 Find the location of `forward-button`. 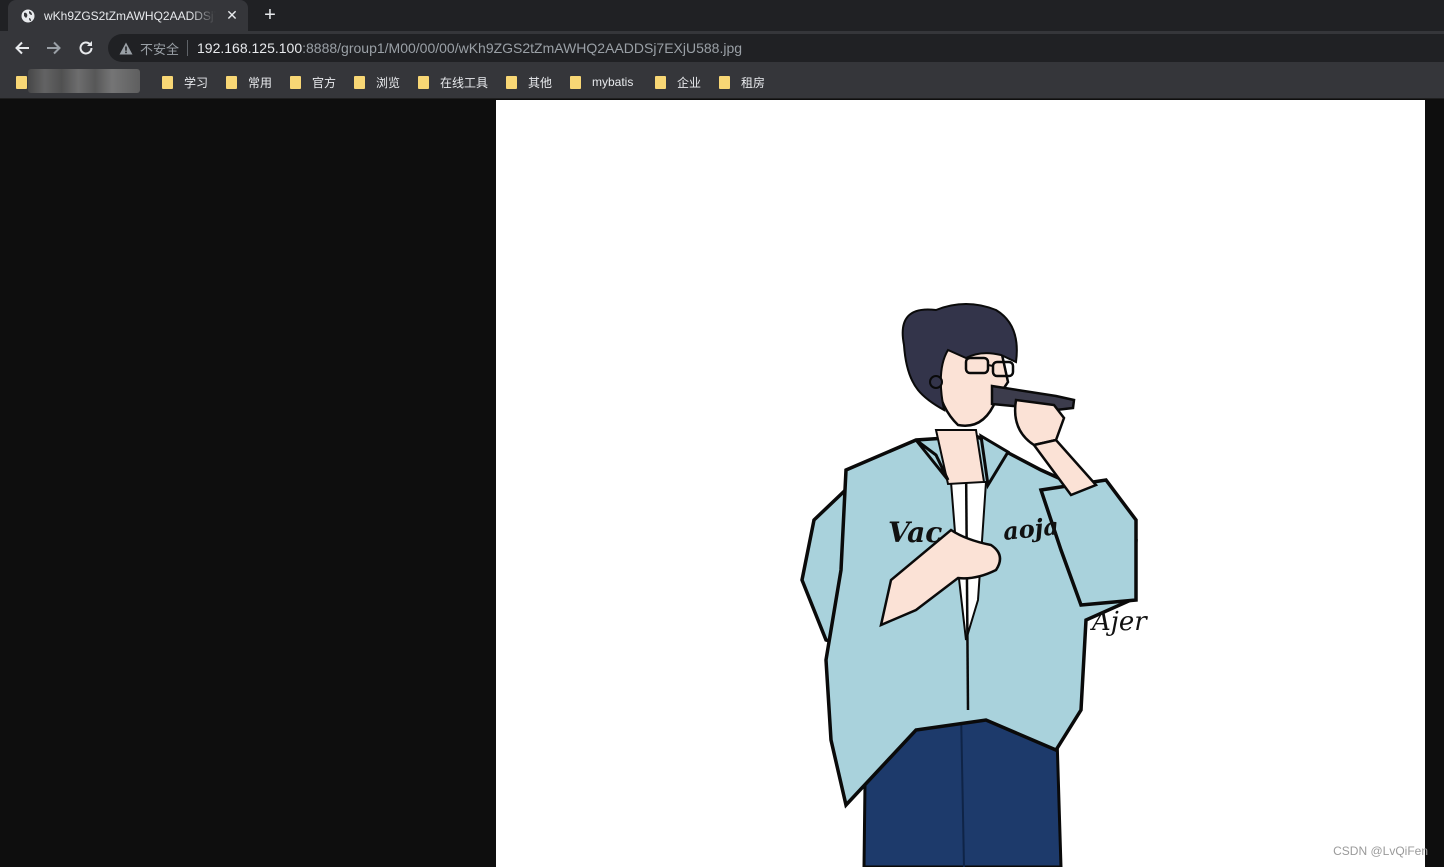

forward-button is located at coordinates (54, 48).